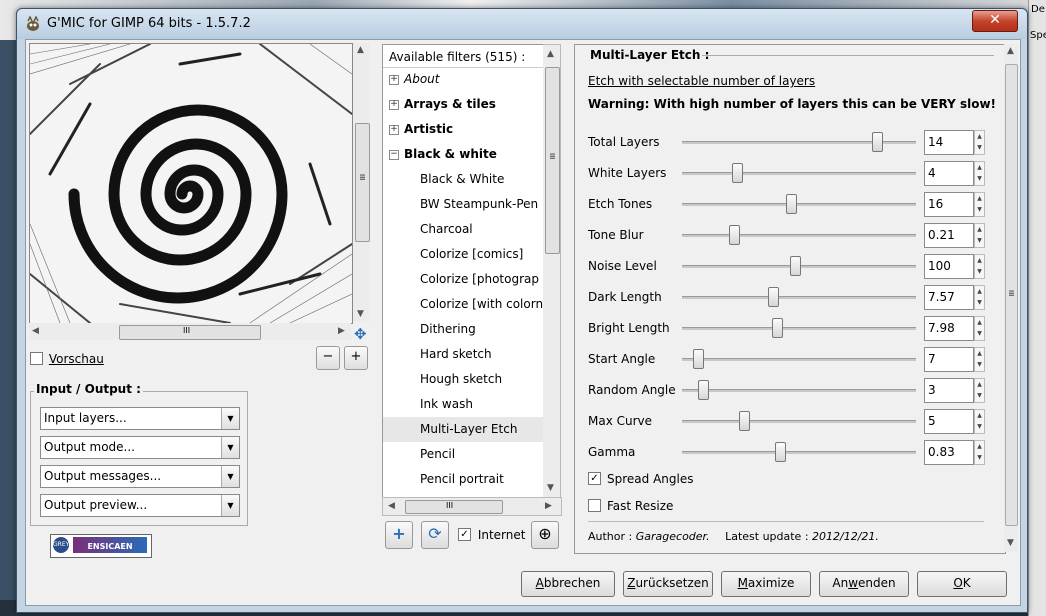 This screenshot has height=616, width=1046. Describe the element at coordinates (630, 506) in the screenshot. I see `option-toggle: Fast Resize` at that location.